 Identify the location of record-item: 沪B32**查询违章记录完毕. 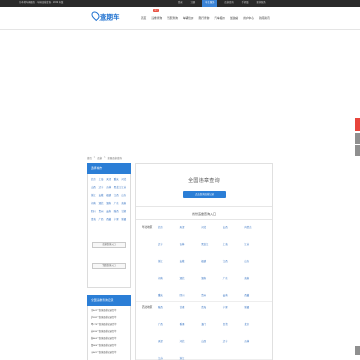
(109, 318).